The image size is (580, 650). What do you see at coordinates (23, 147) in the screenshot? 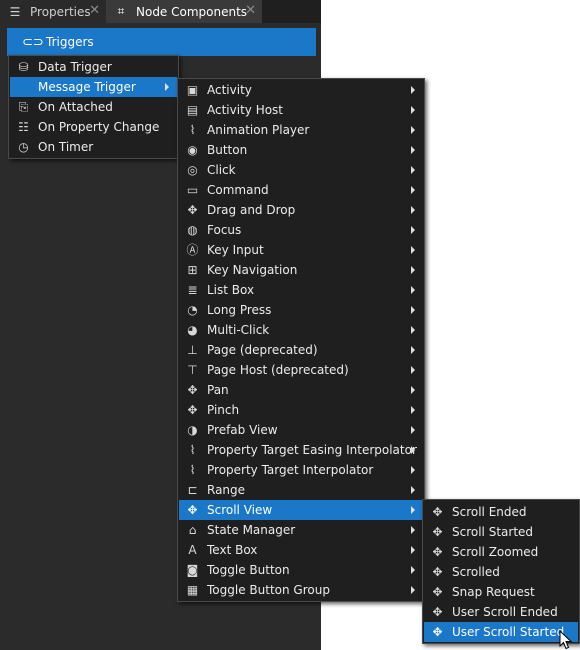
I see `timer-icon: ◷` at bounding box center [23, 147].